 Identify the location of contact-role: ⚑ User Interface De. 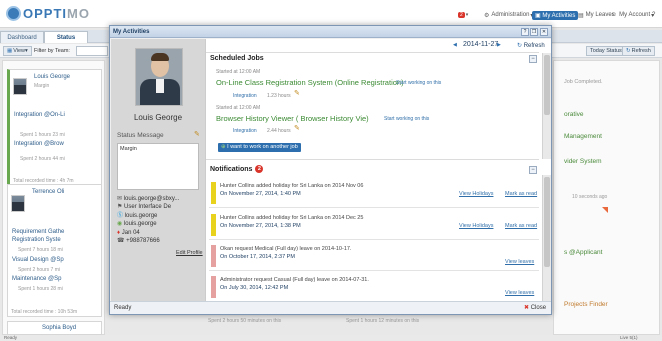
(144, 207).